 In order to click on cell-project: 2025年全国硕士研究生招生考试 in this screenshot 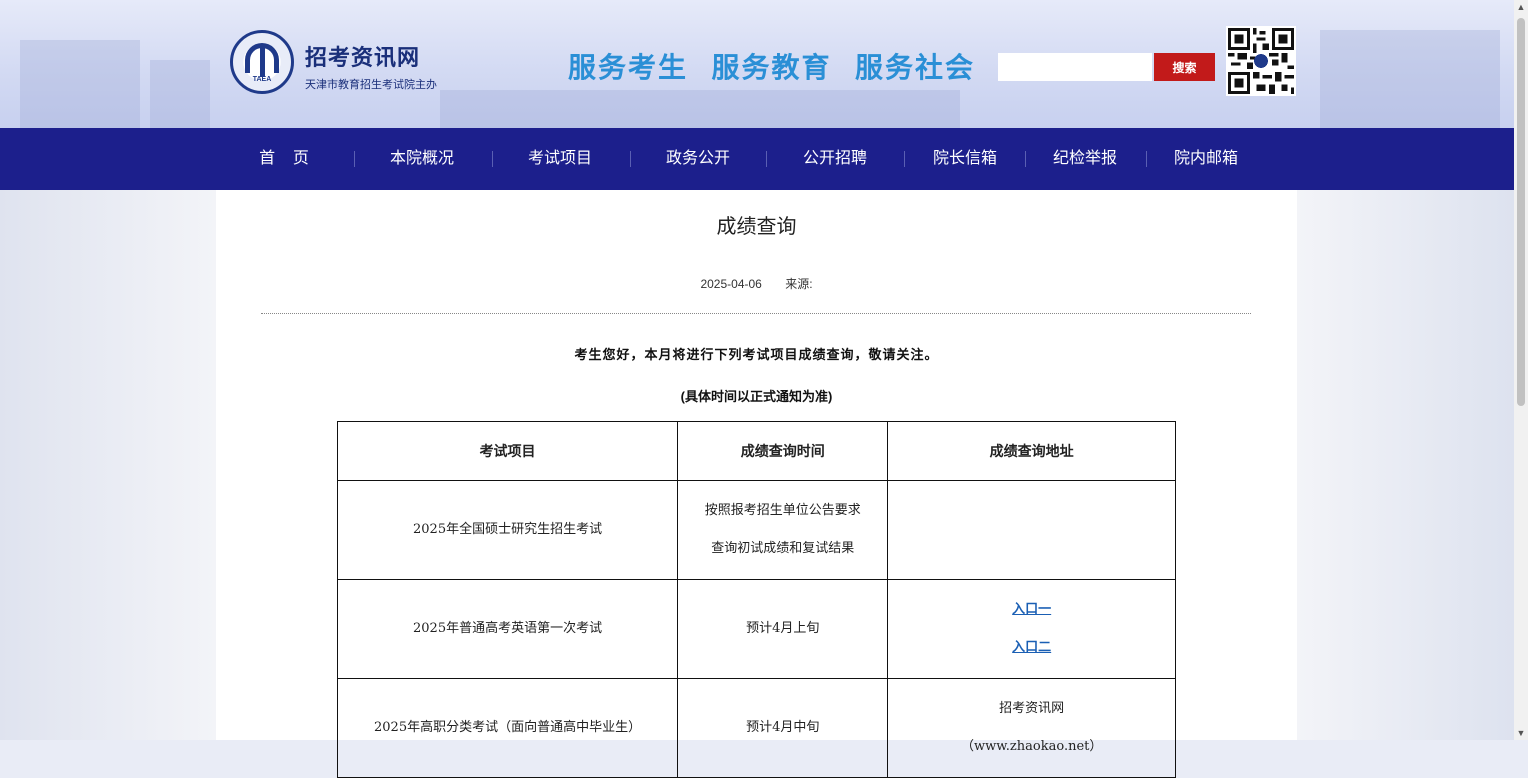, I will do `click(507, 530)`.